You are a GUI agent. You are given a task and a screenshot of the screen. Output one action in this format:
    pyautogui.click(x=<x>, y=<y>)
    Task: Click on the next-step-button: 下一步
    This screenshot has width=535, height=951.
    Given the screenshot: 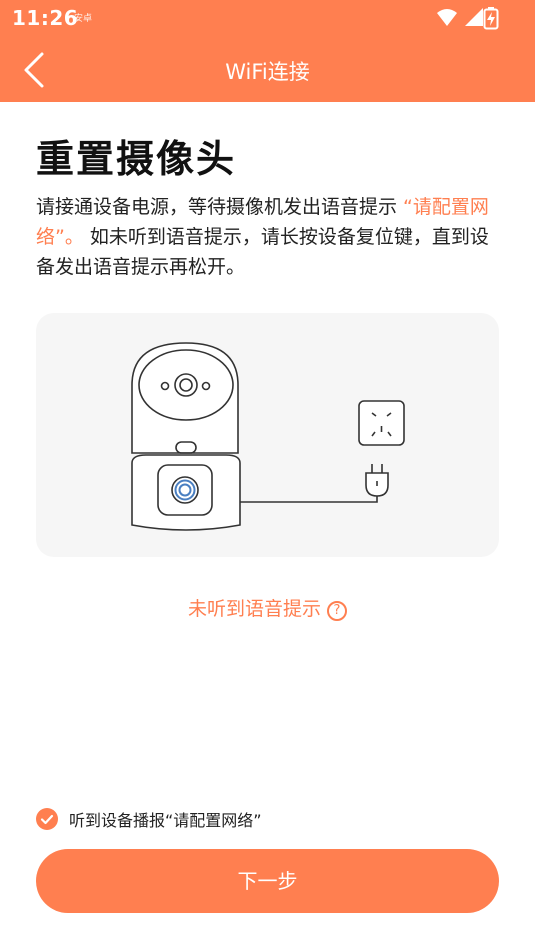 What is the action you would take?
    pyautogui.click(x=267, y=881)
    